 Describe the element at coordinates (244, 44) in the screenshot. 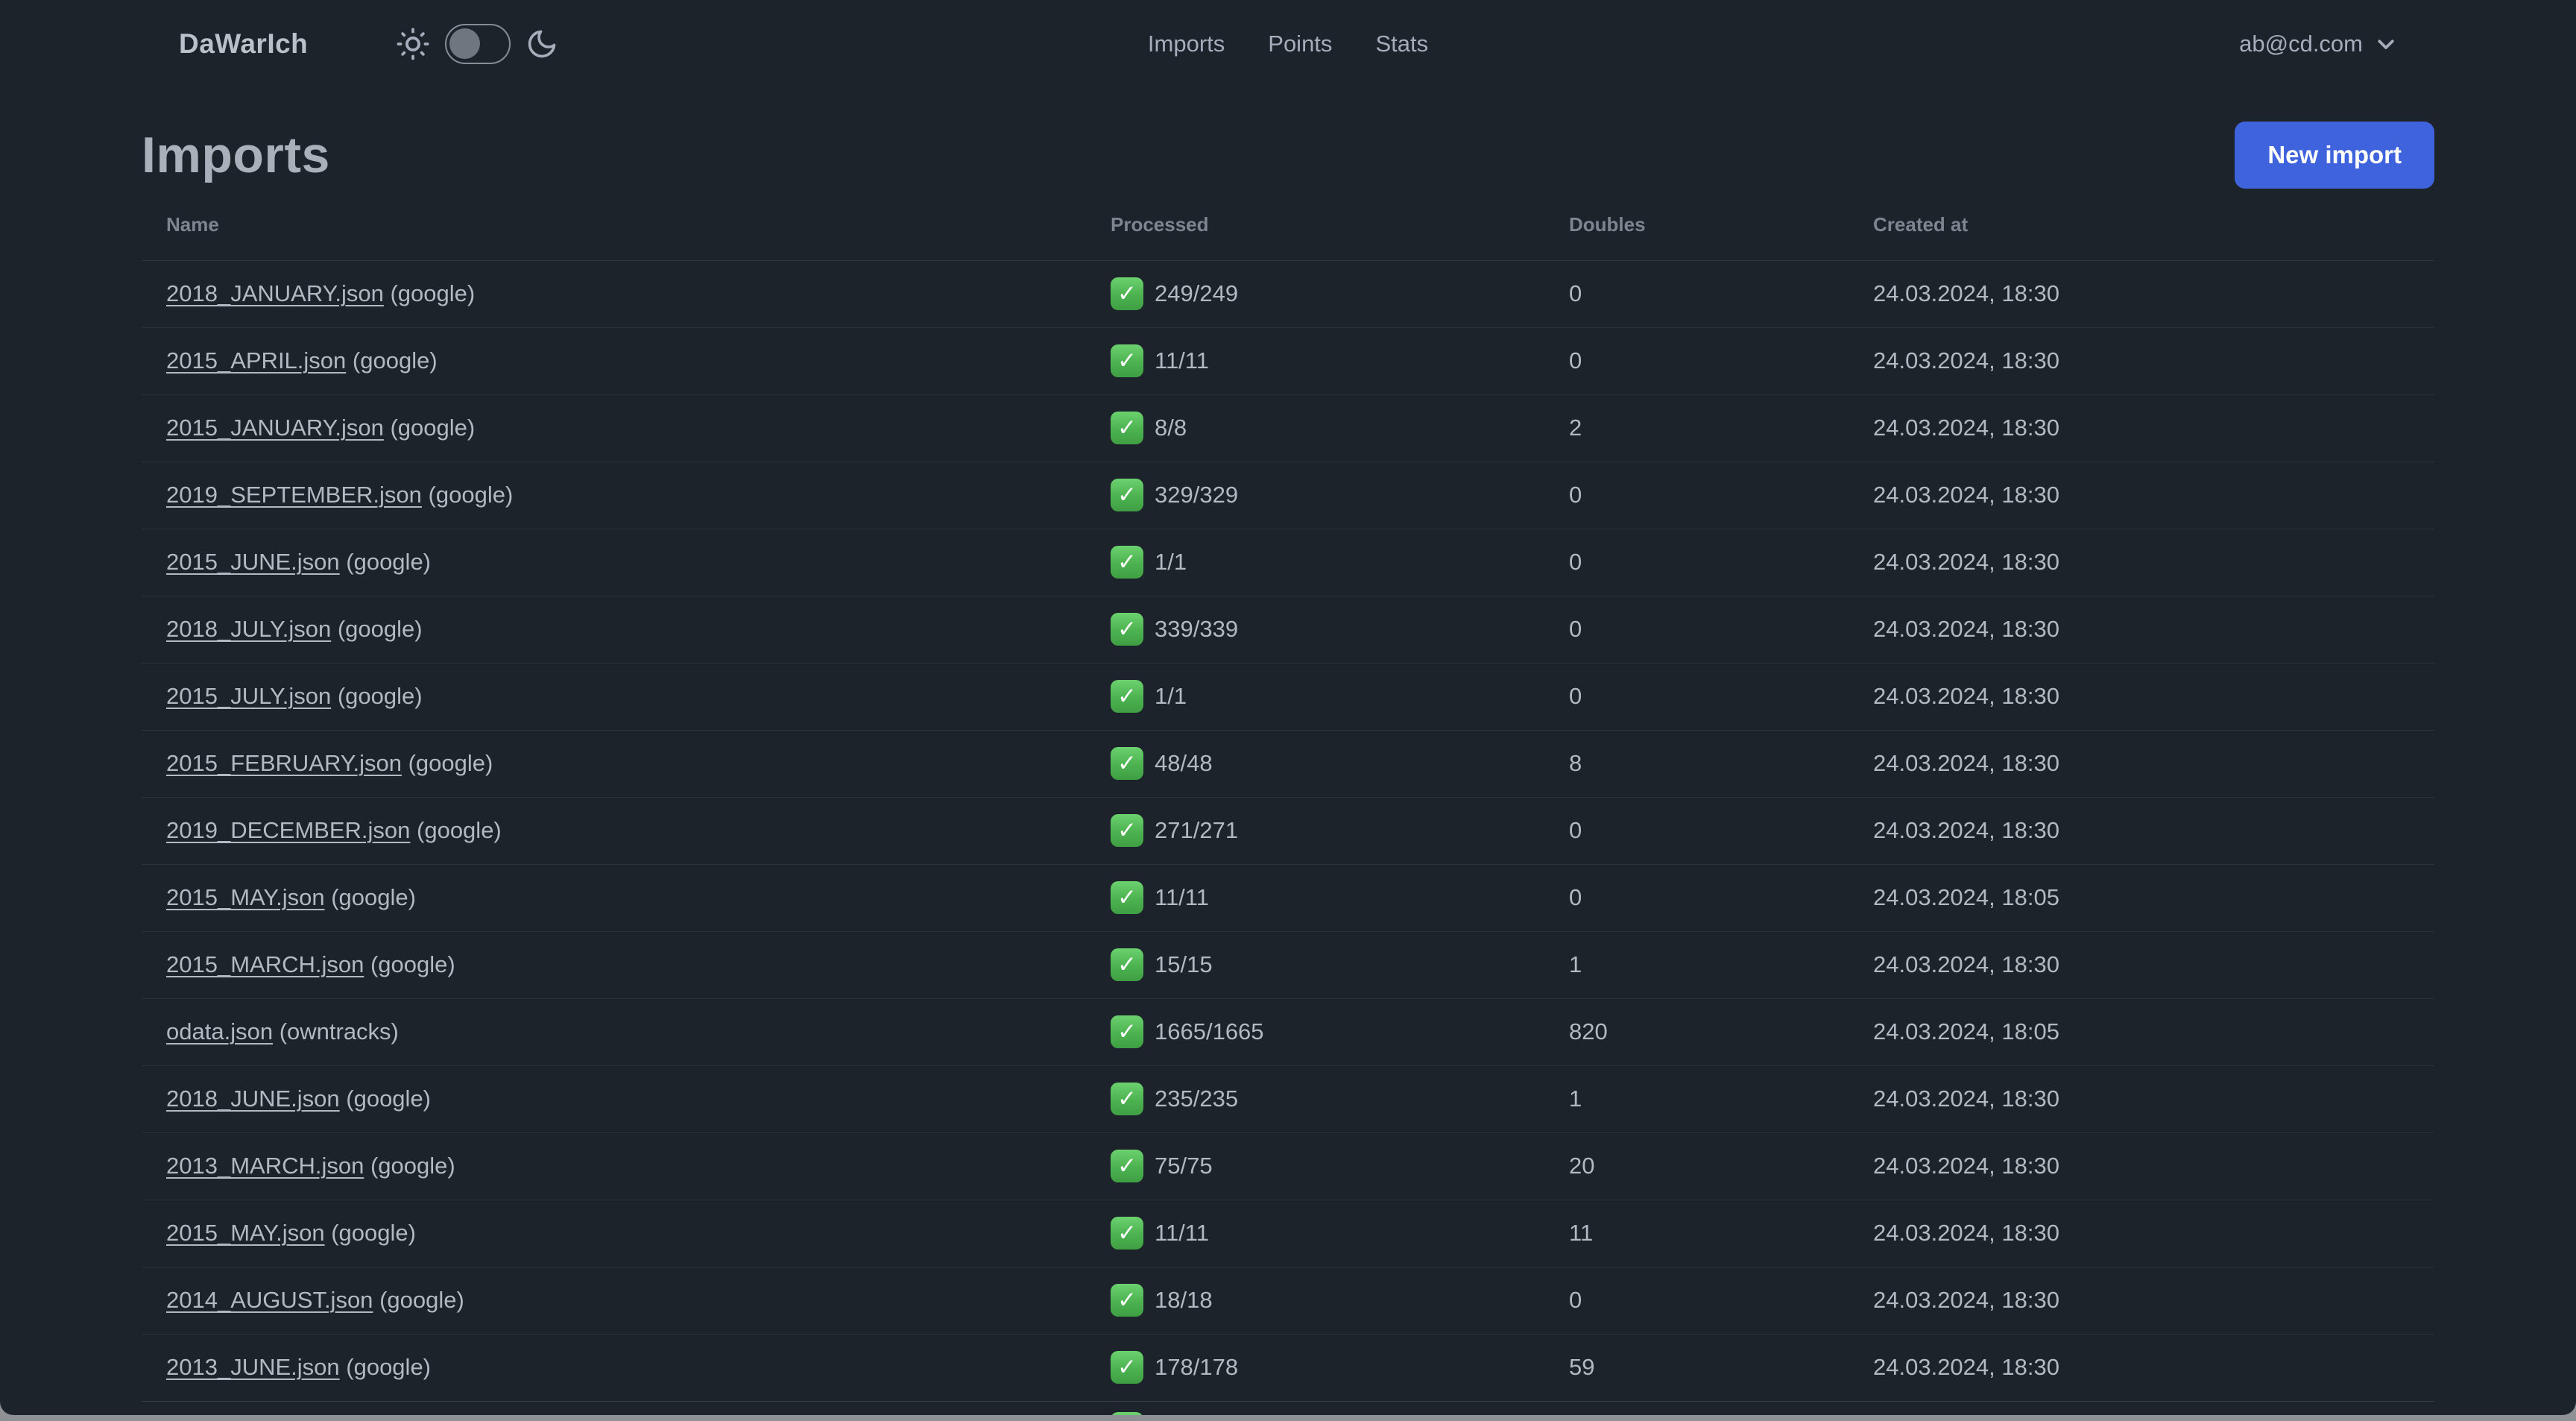

I see `app-logo: DaWarIch` at that location.